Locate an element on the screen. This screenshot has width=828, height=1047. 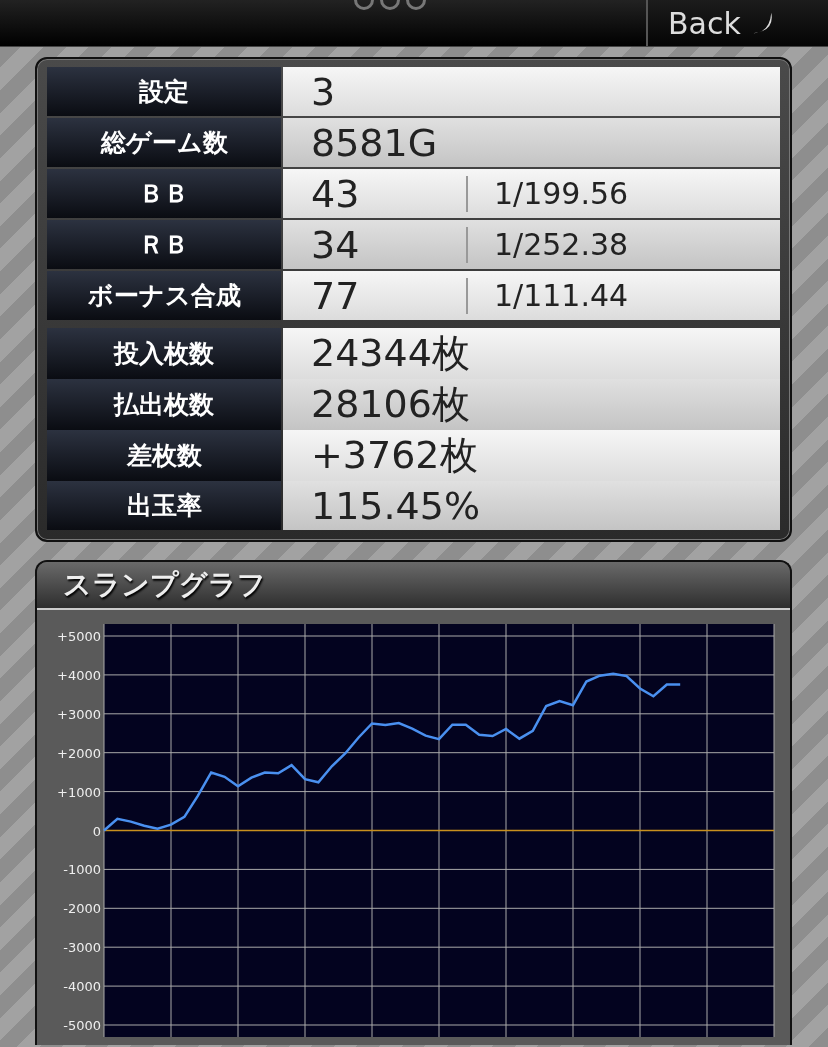
value-text: 77 is located at coordinates (335, 295).